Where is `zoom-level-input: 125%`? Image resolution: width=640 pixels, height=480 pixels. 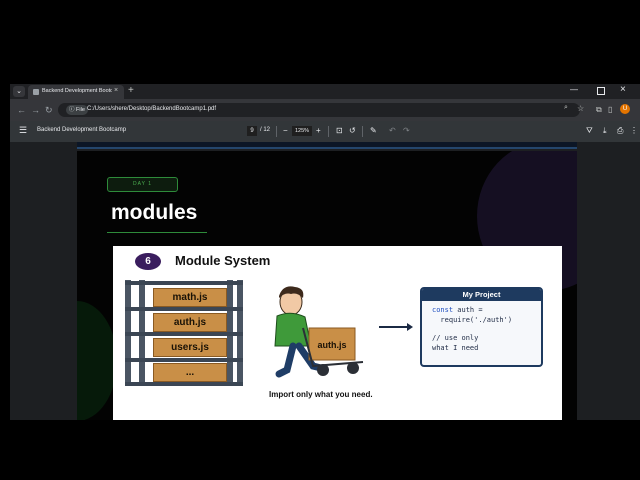
zoom-level-input: 125% is located at coordinates (302, 131).